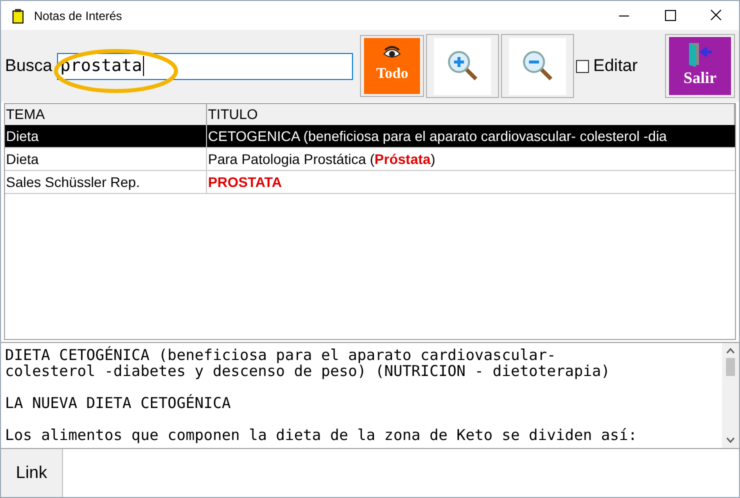  What do you see at coordinates (370, 182) in the screenshot?
I see `table-row: Sales Schüssler Rep. PROSTATA` at bounding box center [370, 182].